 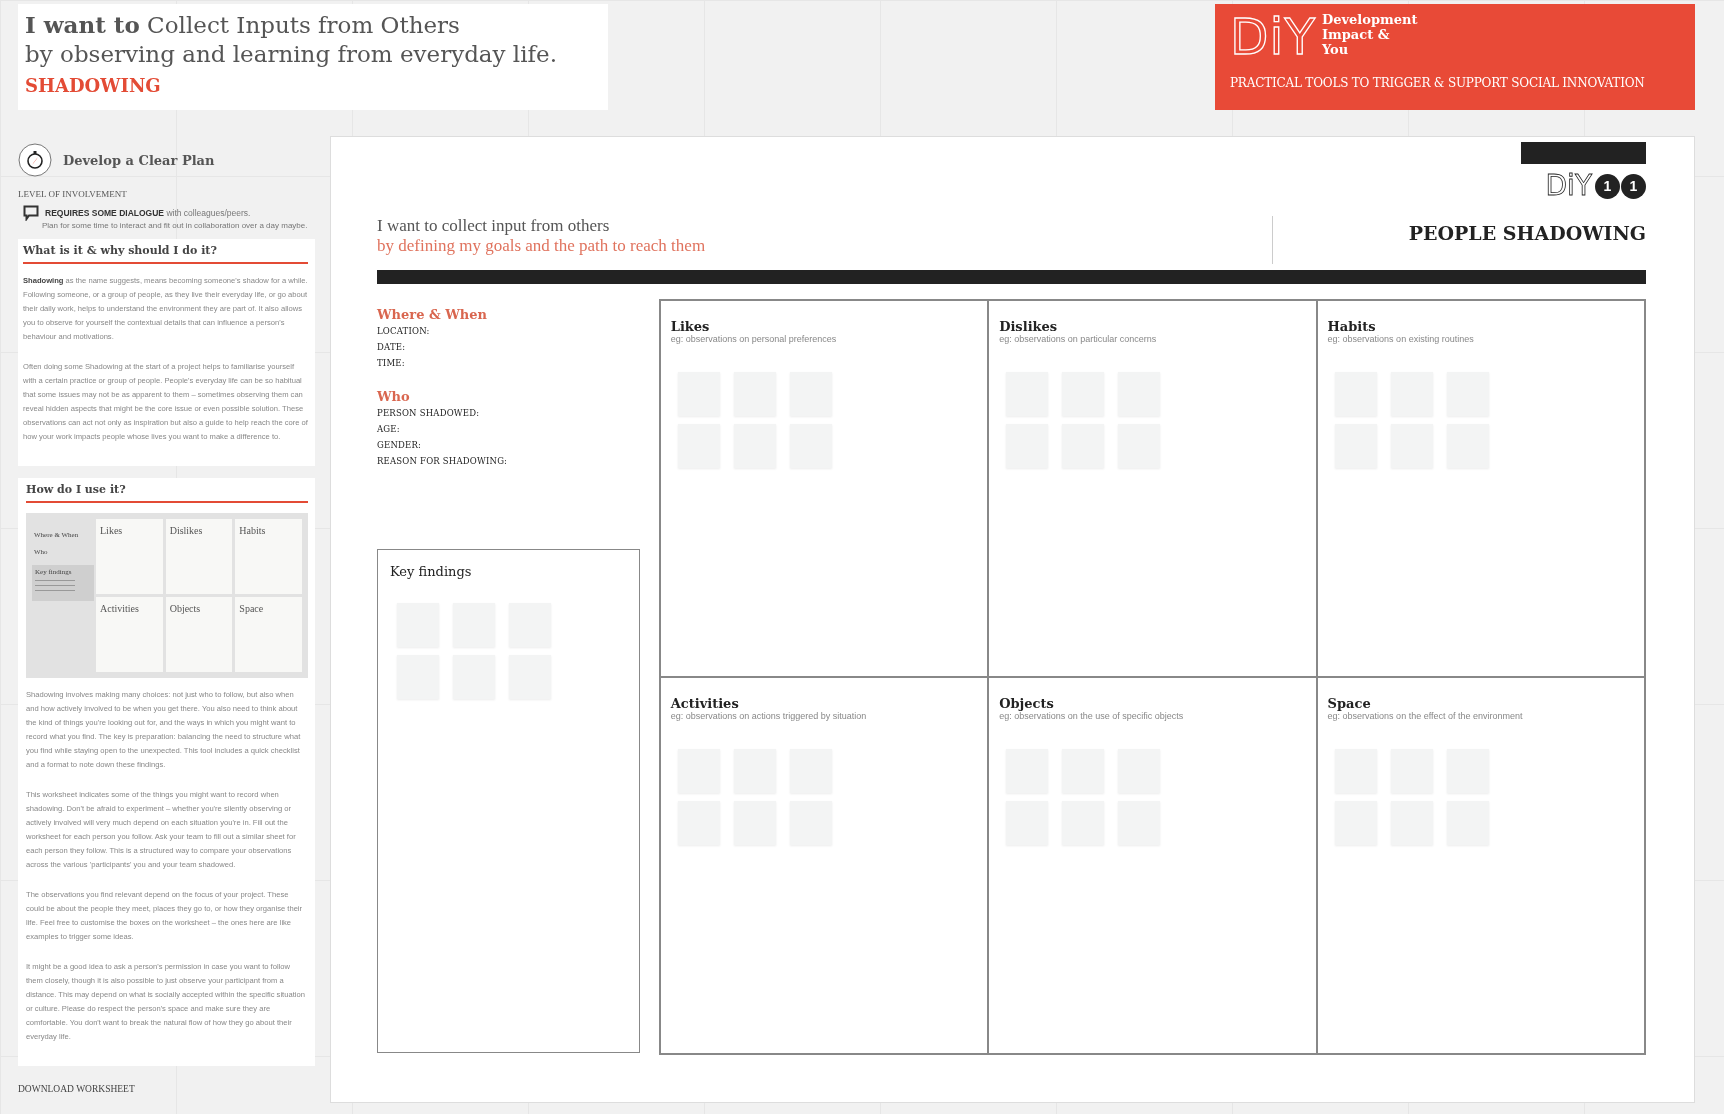 I want to click on brand-logo: DiY, so click(x=1273, y=37).